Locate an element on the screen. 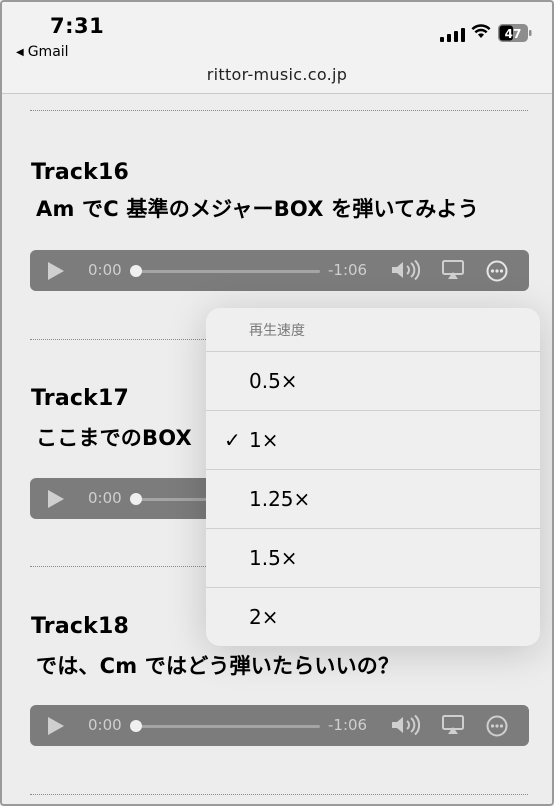 The width and height of the screenshot is (554, 806). back-app-label: Gmail is located at coordinates (48, 52).